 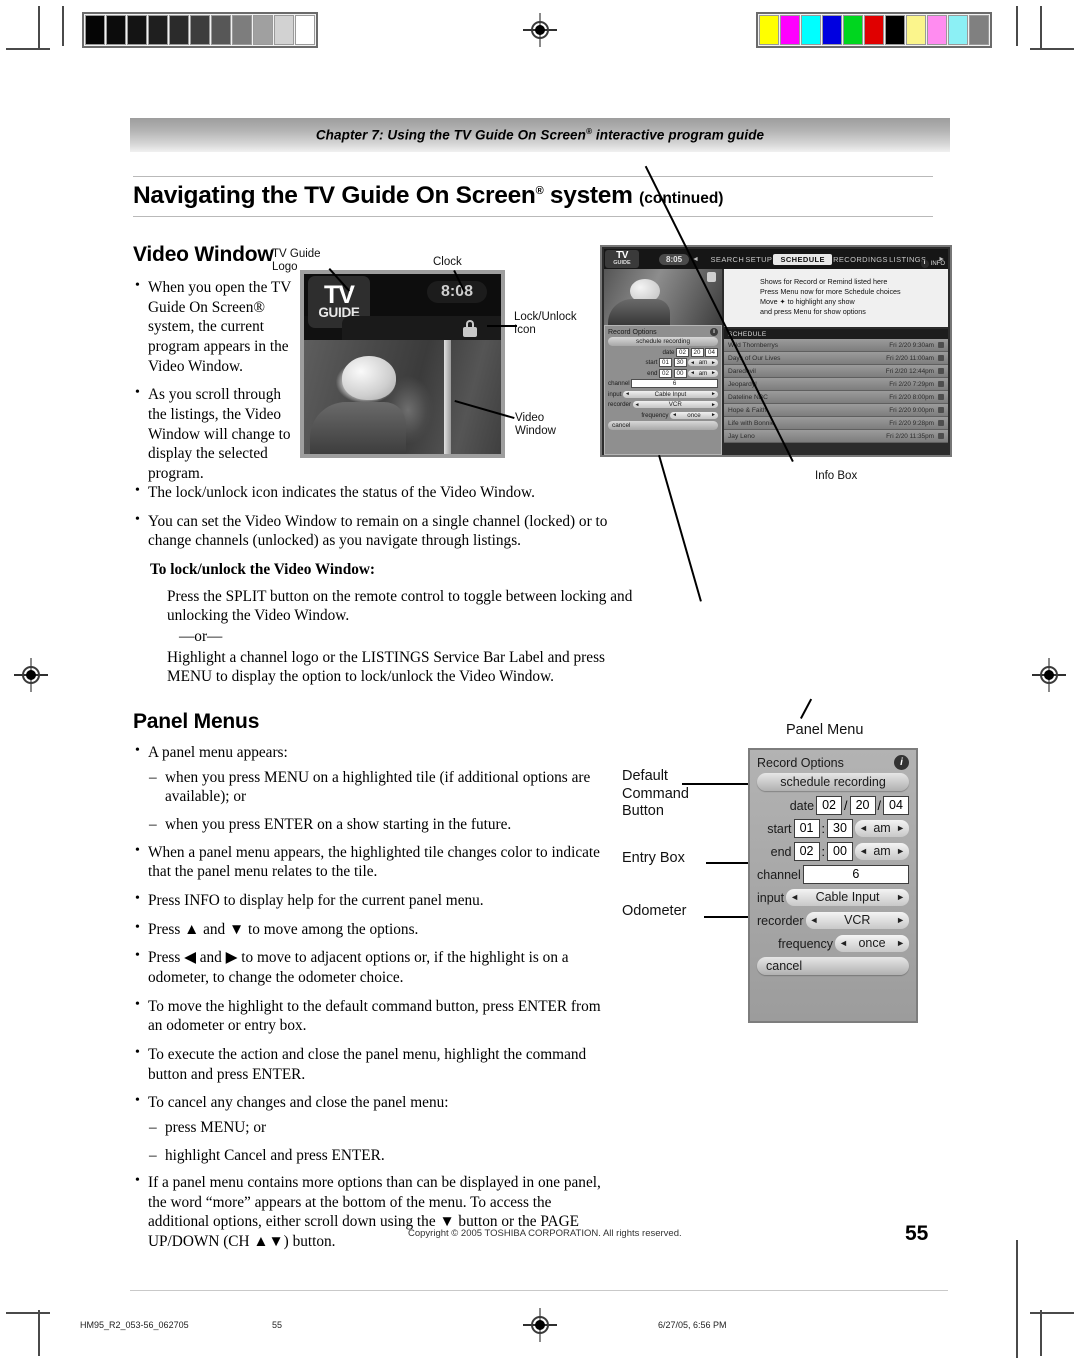 I want to click on table-row: Life with Bonnie Fri 2/20 9:28pm, so click(x=836, y=423).